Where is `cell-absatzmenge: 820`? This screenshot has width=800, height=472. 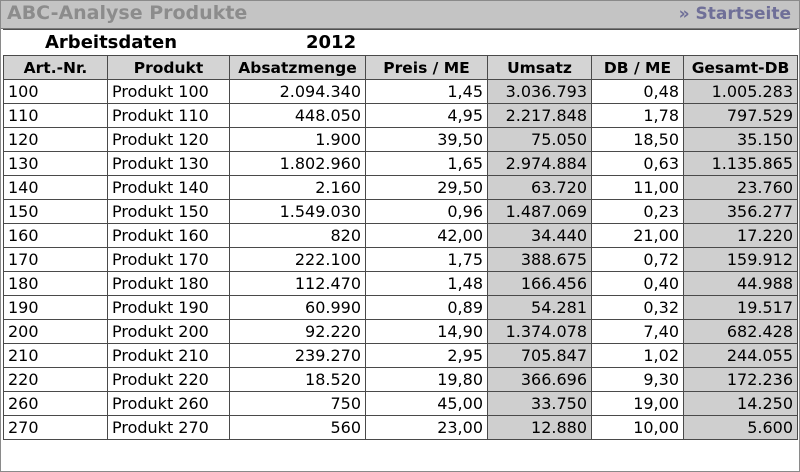
cell-absatzmenge: 820 is located at coordinates (297, 235).